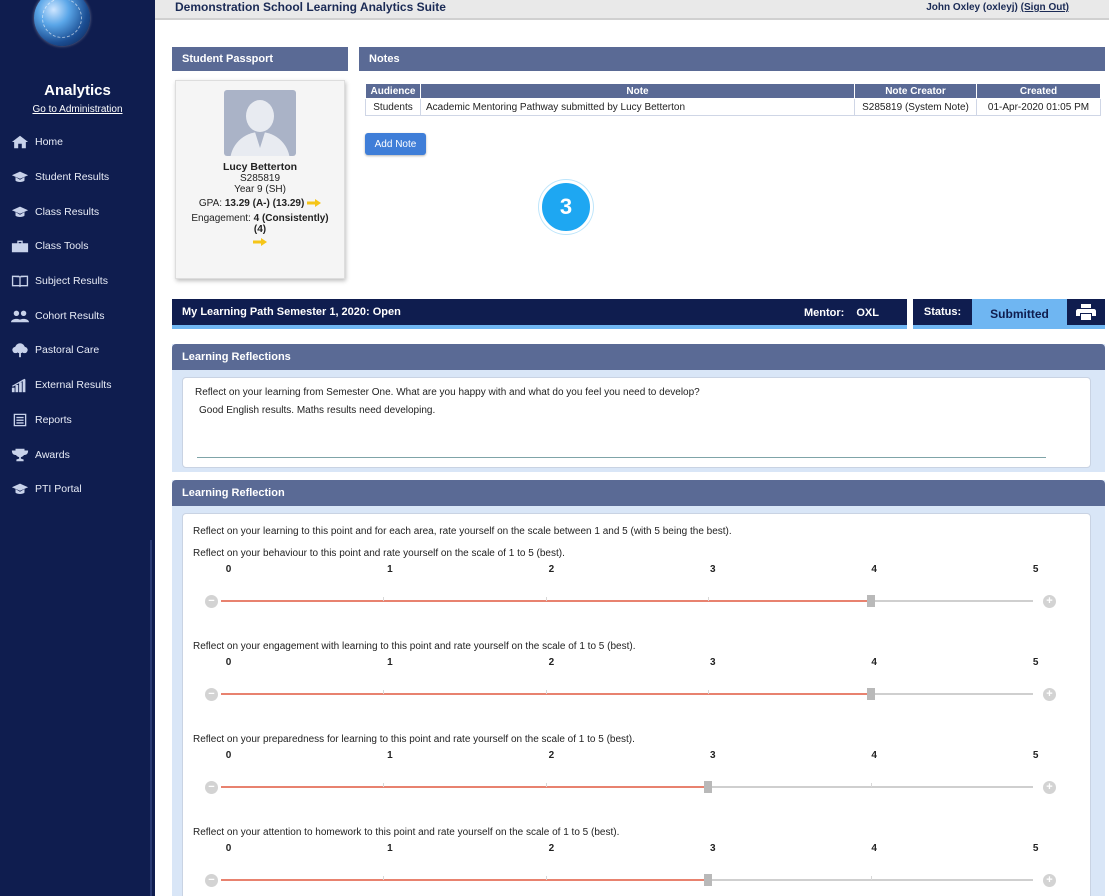  Describe the element at coordinates (210, 203) in the screenshot. I see `gpa-label: GPA:` at that location.